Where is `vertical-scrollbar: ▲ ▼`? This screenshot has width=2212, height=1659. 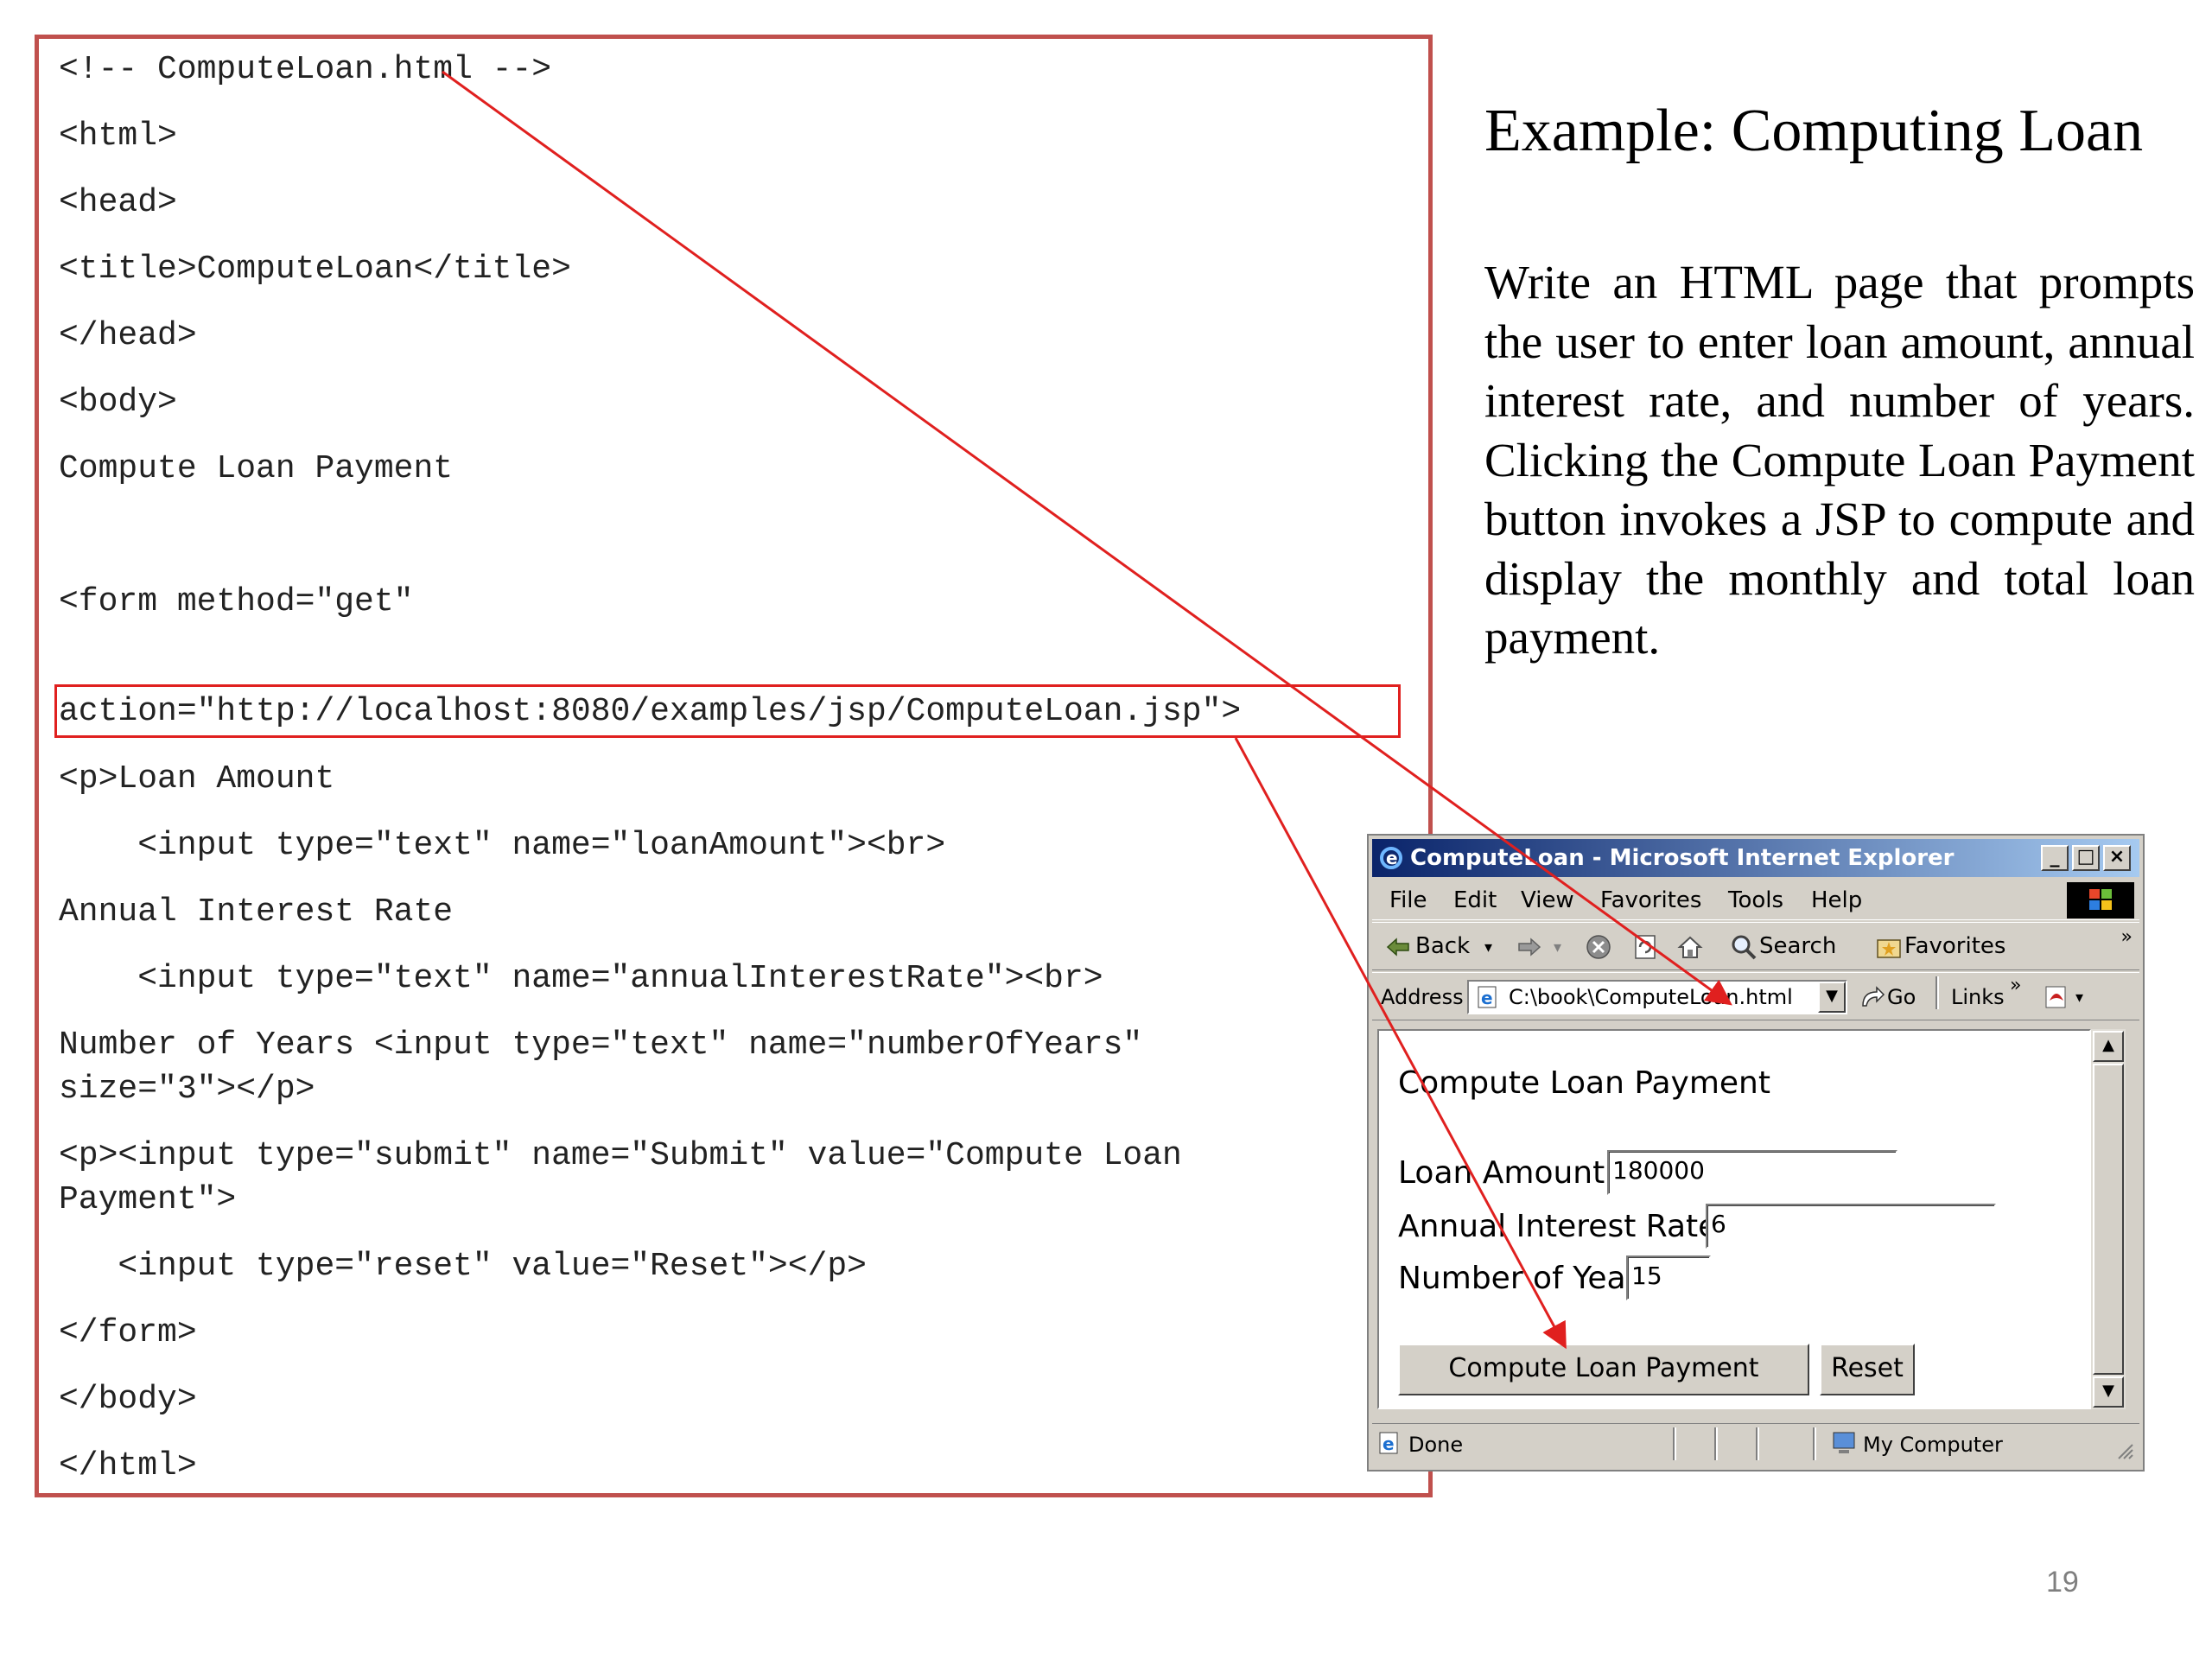
vertical-scrollbar: ▲ ▼ is located at coordinates (2108, 1219).